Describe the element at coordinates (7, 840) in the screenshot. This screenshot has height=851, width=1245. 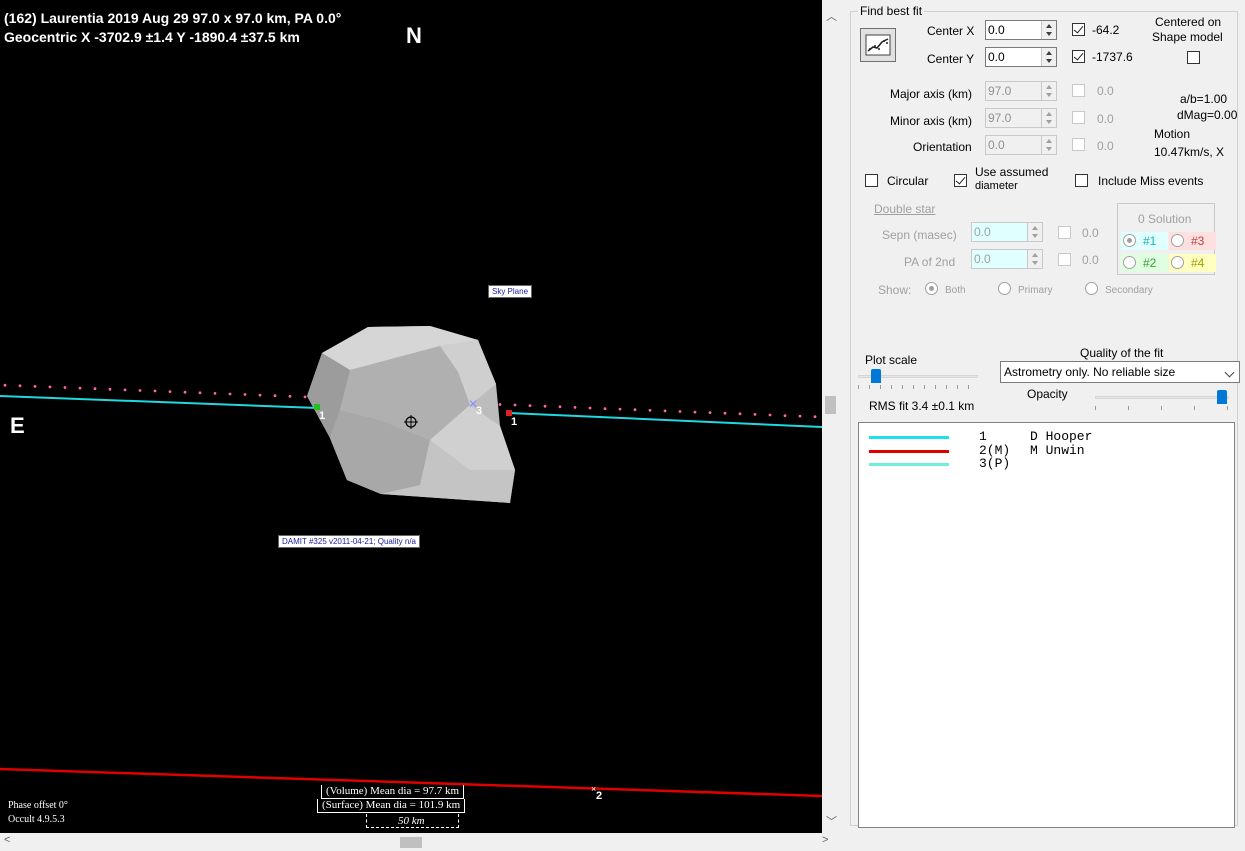
I see `scroll-left-icon: <` at that location.